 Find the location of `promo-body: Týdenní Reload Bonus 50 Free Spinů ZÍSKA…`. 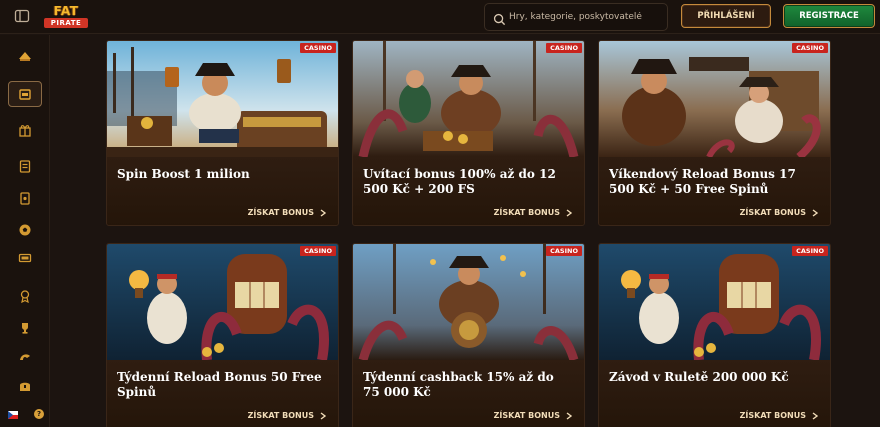

promo-body: Týdenní Reload Bonus 50 Free Spinů ZÍSKA… is located at coordinates (222, 393).